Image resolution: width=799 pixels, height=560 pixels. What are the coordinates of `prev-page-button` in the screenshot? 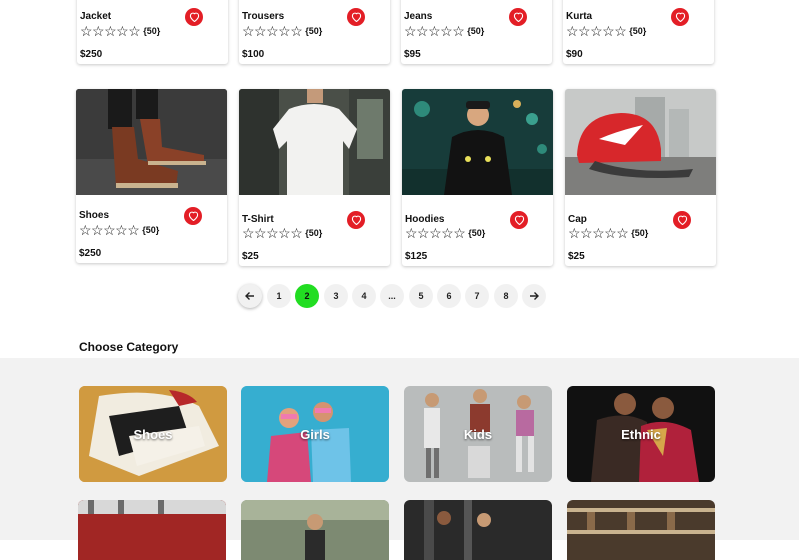 It's located at (250, 296).